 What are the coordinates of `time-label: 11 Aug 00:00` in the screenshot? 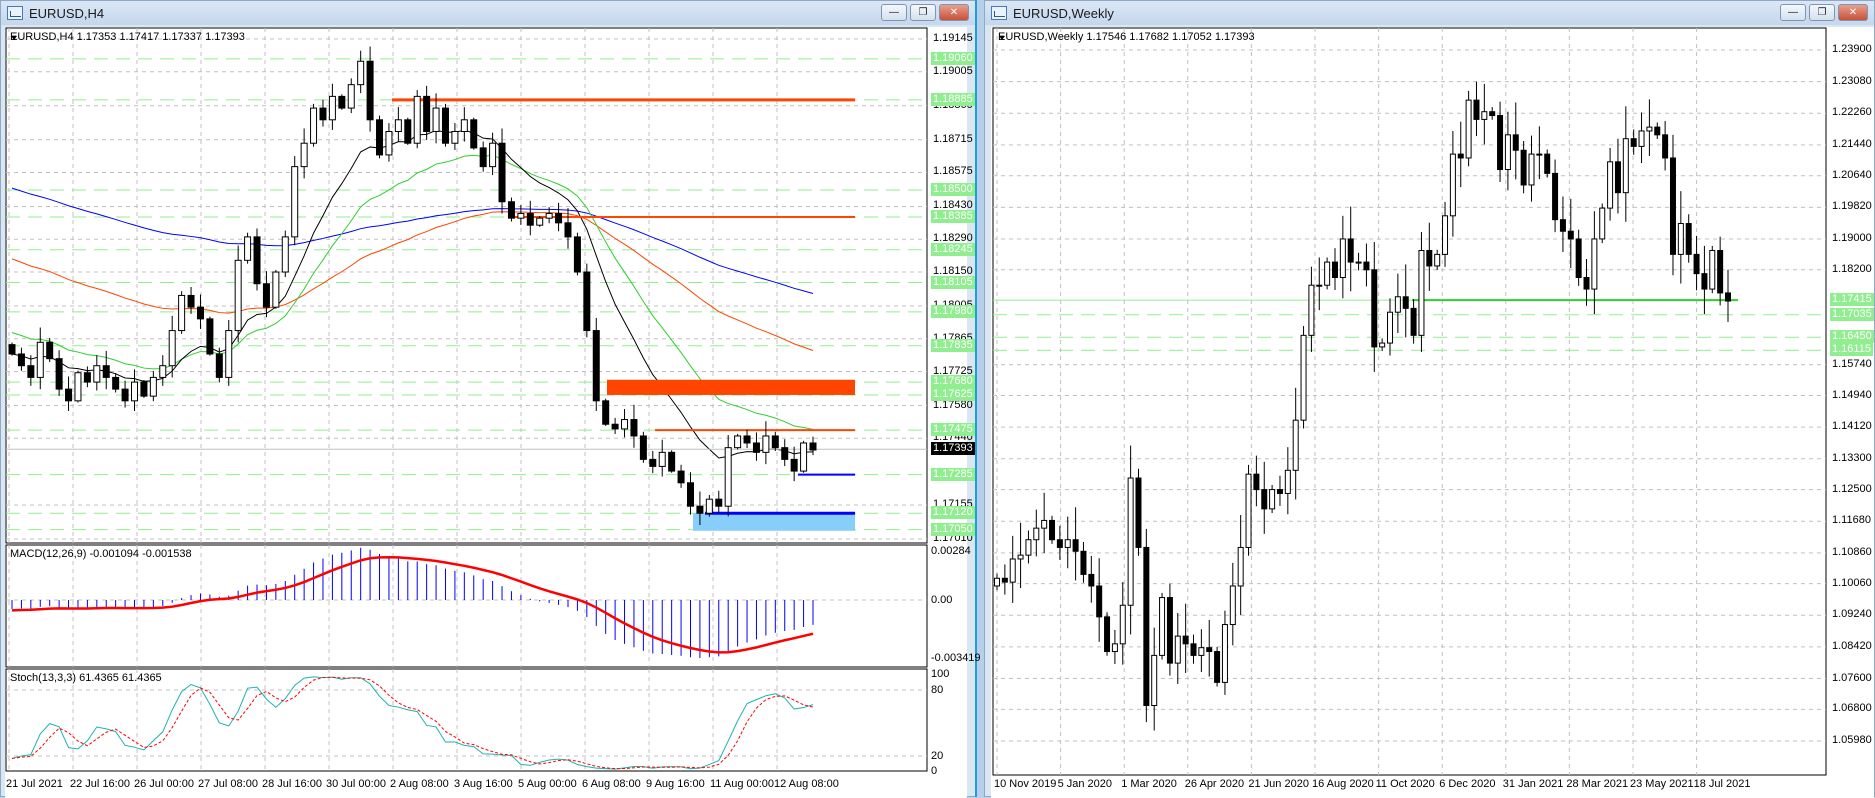 It's located at (742, 784).